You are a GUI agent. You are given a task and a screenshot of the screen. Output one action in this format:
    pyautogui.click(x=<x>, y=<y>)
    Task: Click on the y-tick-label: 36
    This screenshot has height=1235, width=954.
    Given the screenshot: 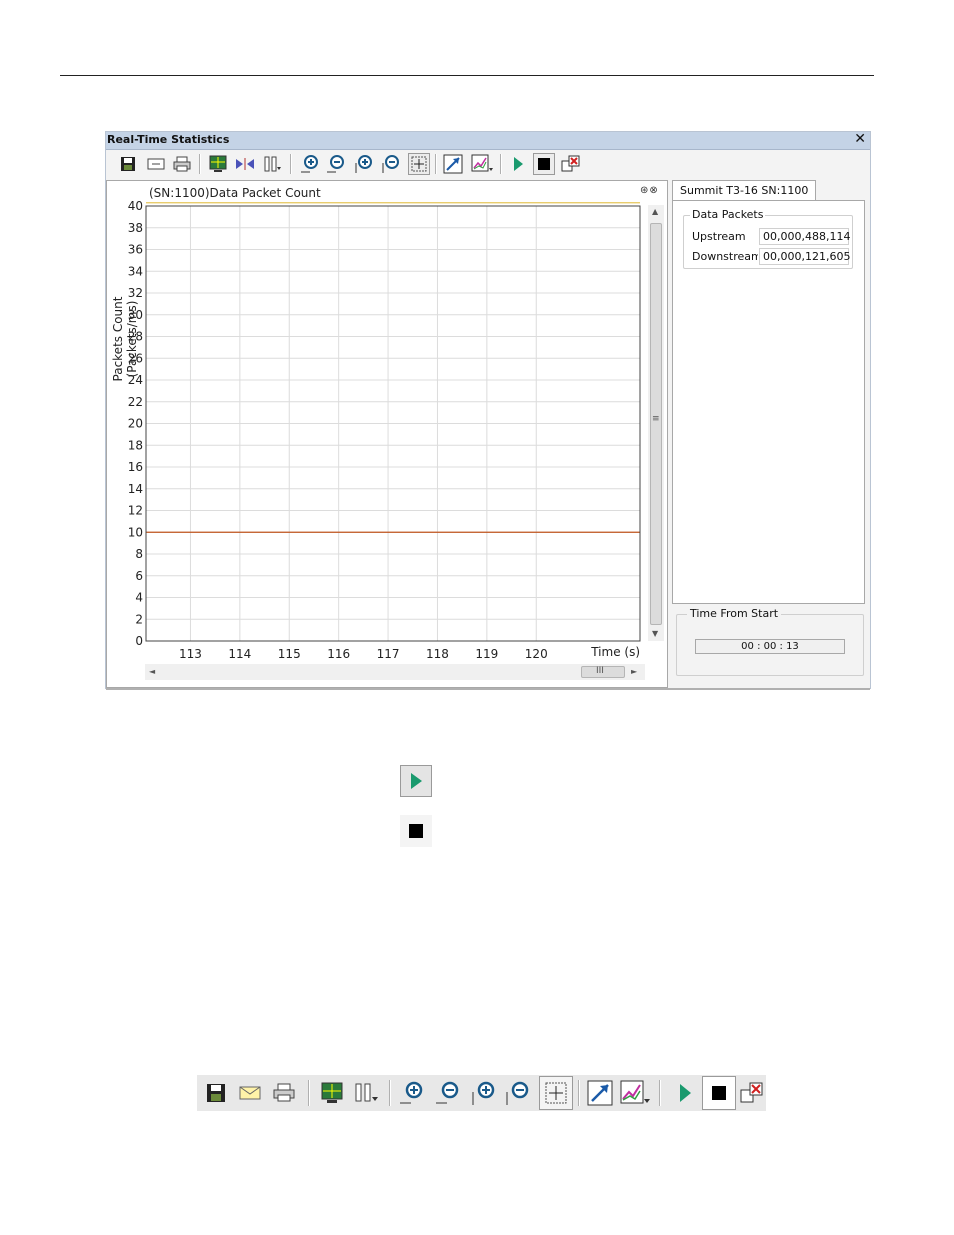 What is the action you would take?
    pyautogui.click(x=135, y=250)
    